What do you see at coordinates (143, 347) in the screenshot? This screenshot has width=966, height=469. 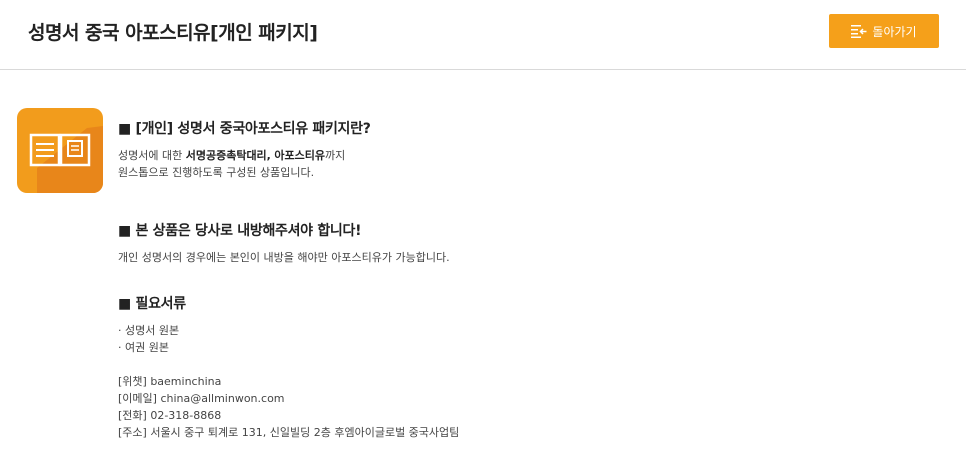 I see `list-item: · 여권 원본` at bounding box center [143, 347].